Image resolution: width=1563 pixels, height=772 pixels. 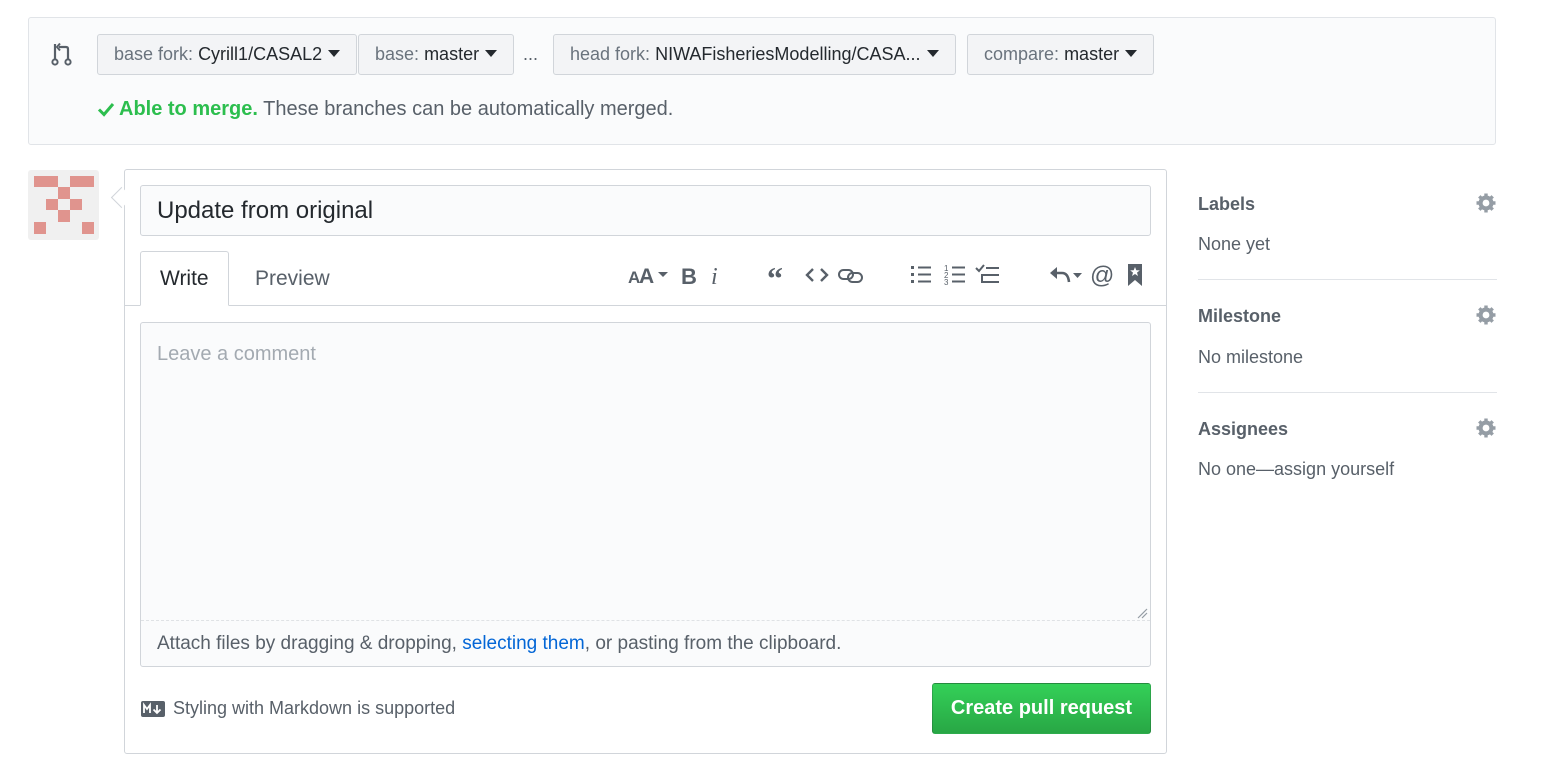 I want to click on labels-section: Labels None yet, so click(x=1347, y=228).